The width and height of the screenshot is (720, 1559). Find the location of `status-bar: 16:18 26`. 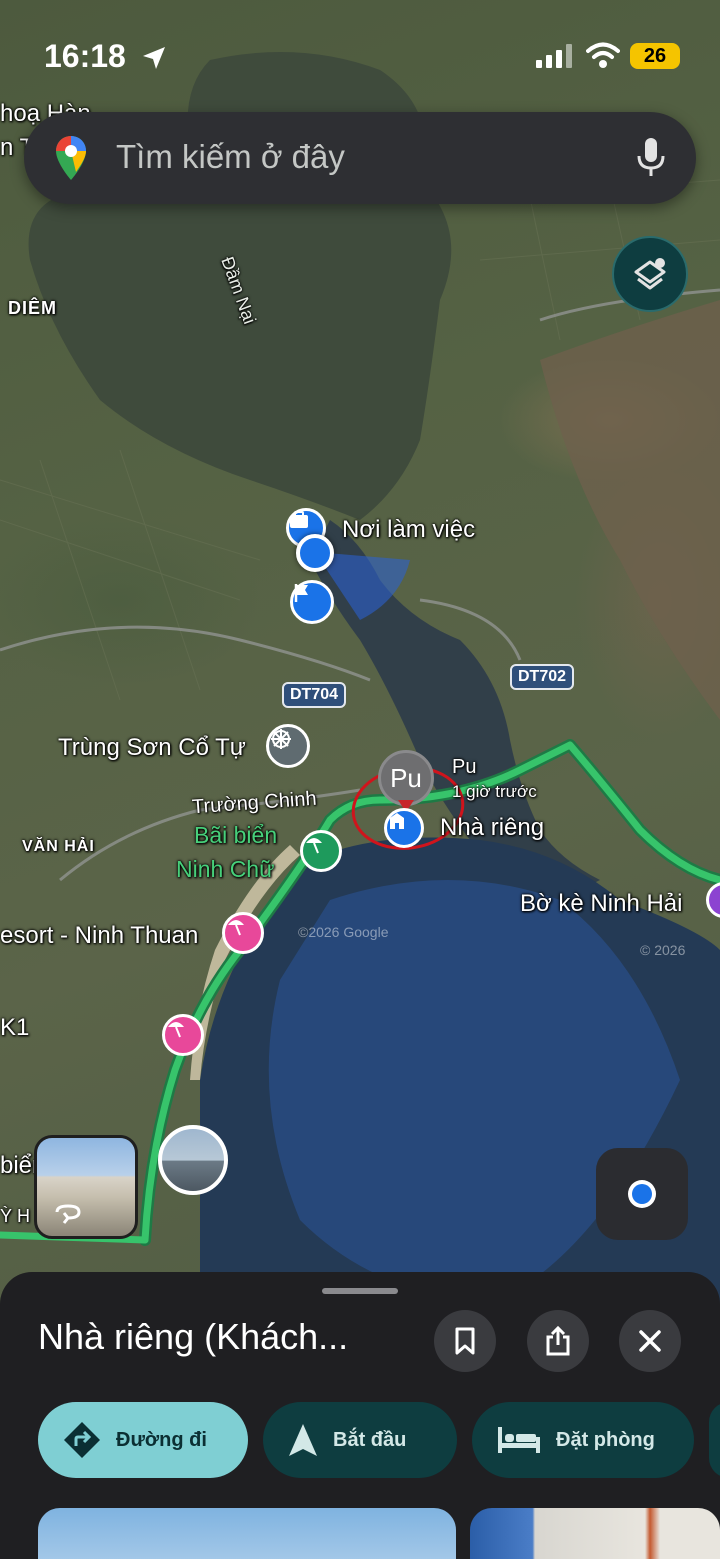

status-bar: 16:18 26 is located at coordinates (360, 55).